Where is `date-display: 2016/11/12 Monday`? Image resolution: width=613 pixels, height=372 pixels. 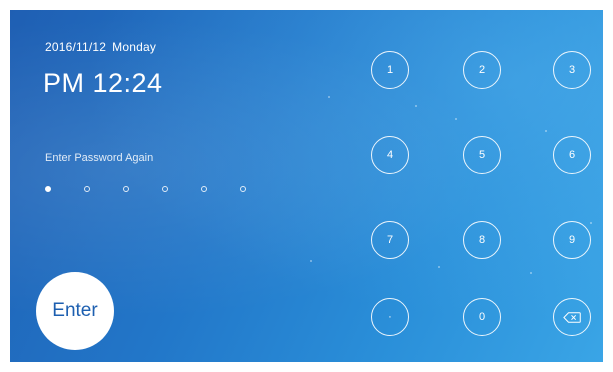
date-display: 2016/11/12 Monday is located at coordinates (100, 47).